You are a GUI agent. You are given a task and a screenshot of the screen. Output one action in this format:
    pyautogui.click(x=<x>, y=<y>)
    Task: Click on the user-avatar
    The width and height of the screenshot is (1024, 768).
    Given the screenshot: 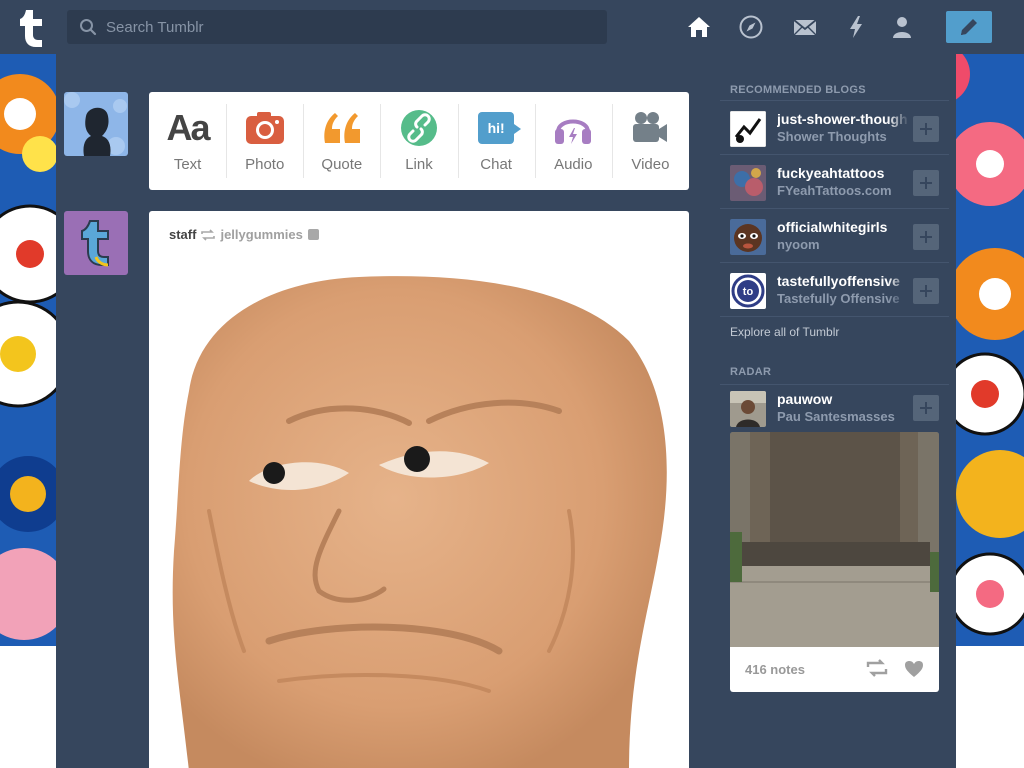 What is the action you would take?
    pyautogui.click(x=96, y=124)
    